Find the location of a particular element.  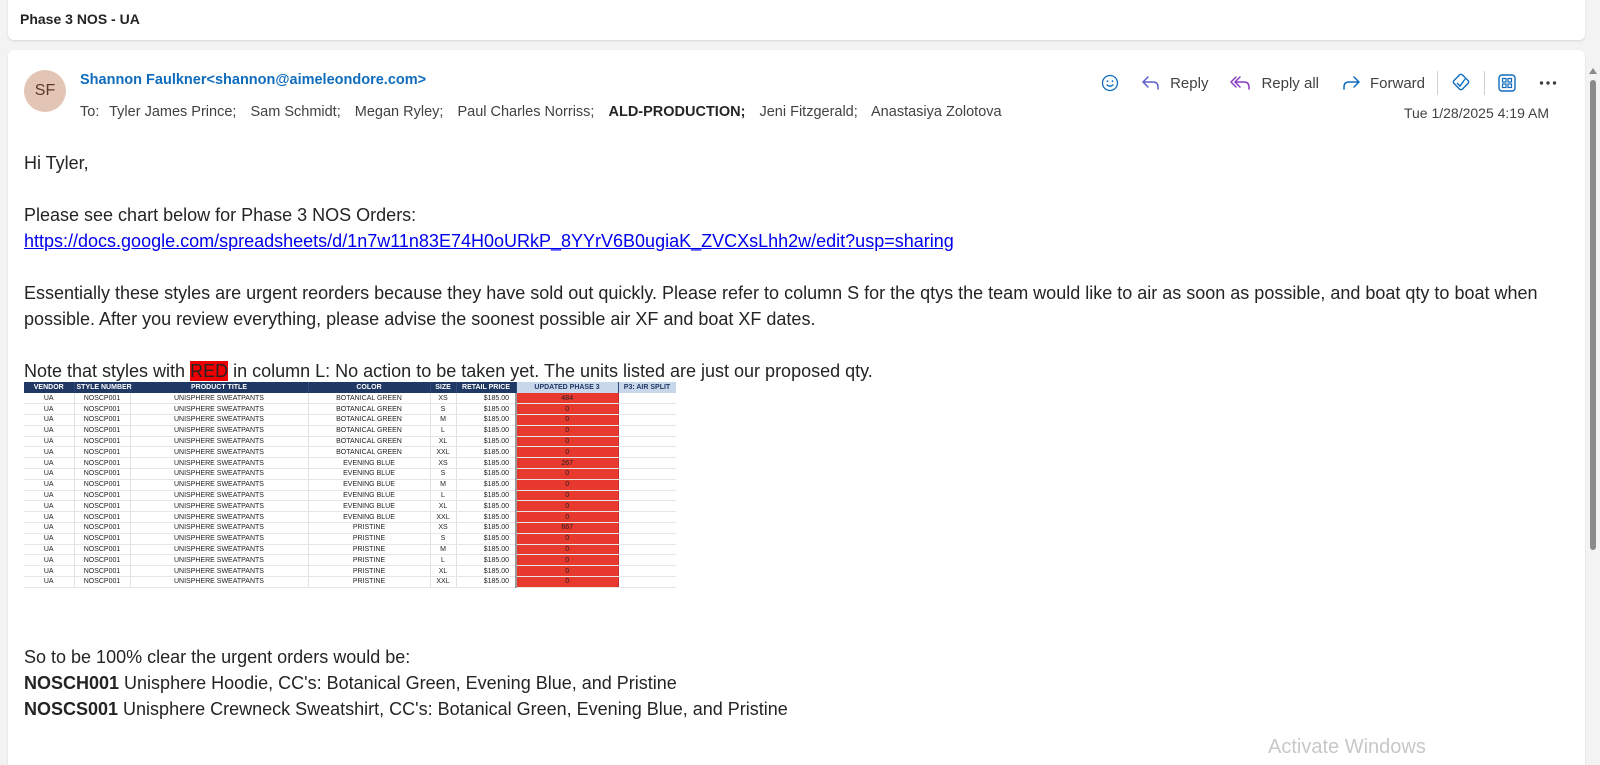

column-header: PRODUCT TITLE is located at coordinates (219, 387).